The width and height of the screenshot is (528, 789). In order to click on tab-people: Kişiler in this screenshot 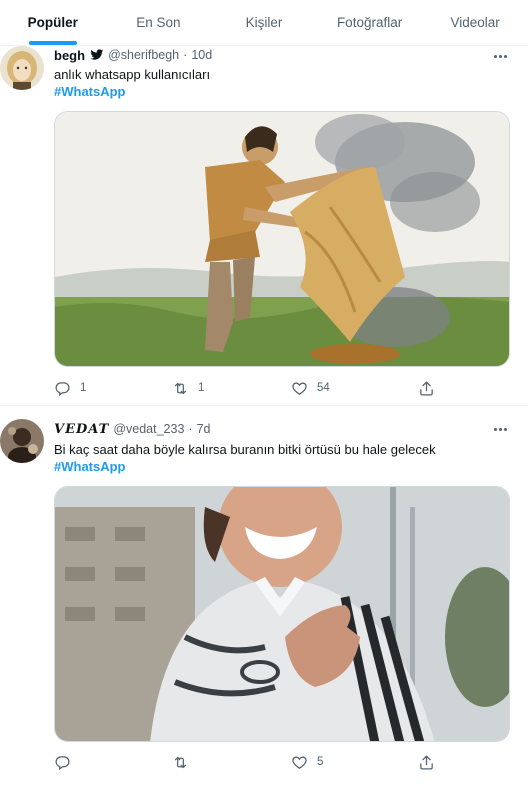, I will do `click(264, 22)`.